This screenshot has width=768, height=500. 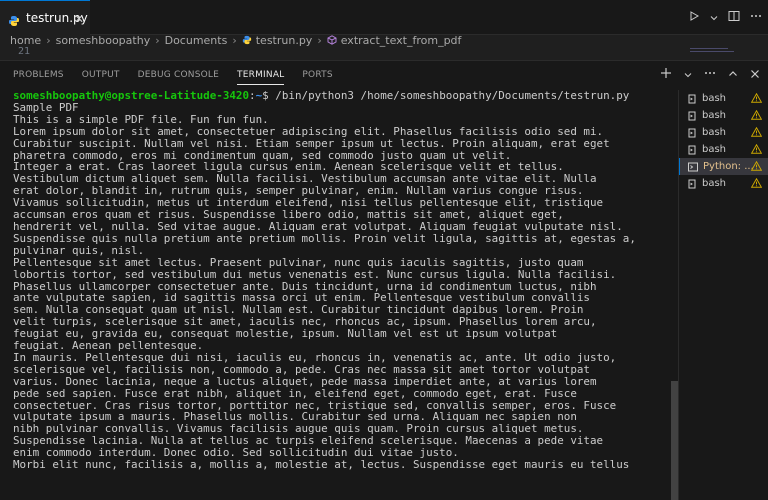 I want to click on panel-actions, so click(x=710, y=75).